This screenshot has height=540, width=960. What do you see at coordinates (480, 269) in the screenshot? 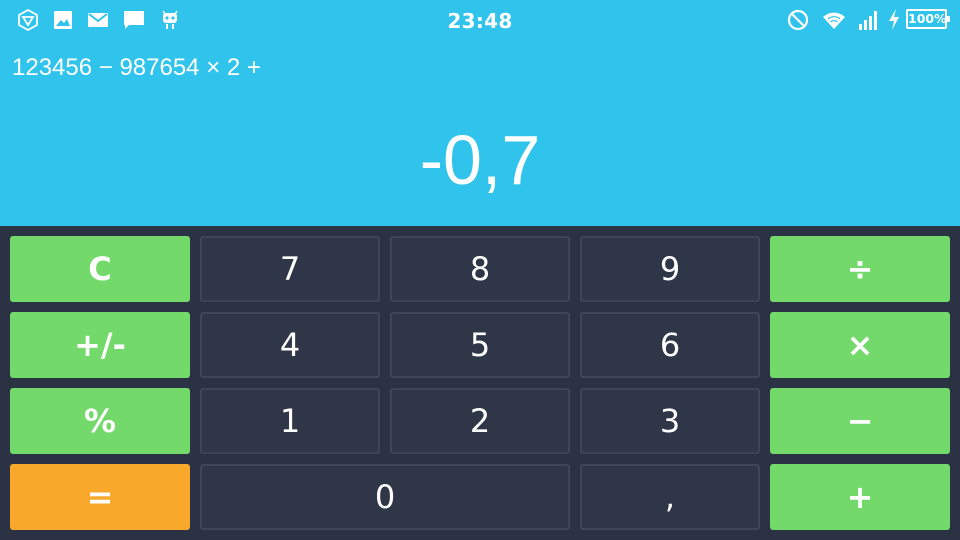
I see `digit-8-button: 8` at bounding box center [480, 269].